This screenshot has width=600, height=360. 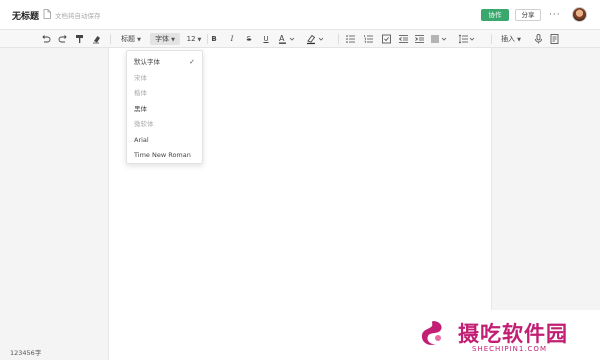 What do you see at coordinates (508, 39) in the screenshot?
I see `insert-label: 插入` at bounding box center [508, 39].